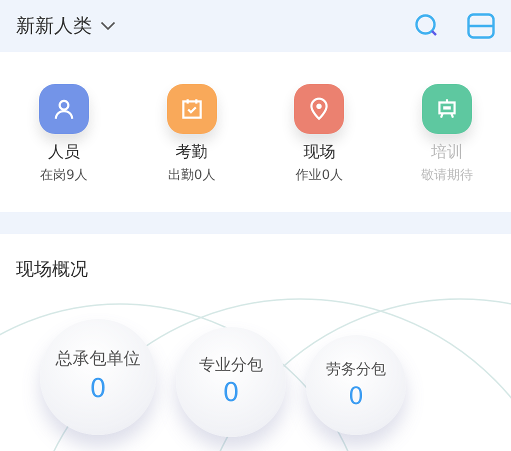 The height and width of the screenshot is (451, 511). Describe the element at coordinates (63, 109) in the screenshot. I see `person-icon` at that location.